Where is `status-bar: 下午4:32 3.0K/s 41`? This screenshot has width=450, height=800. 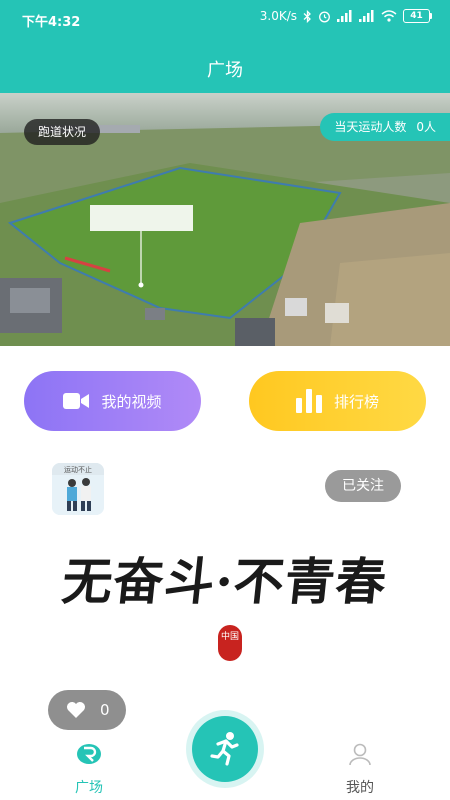
status-bar: 下午4:32 3.0K/s 41 is located at coordinates (225, 18).